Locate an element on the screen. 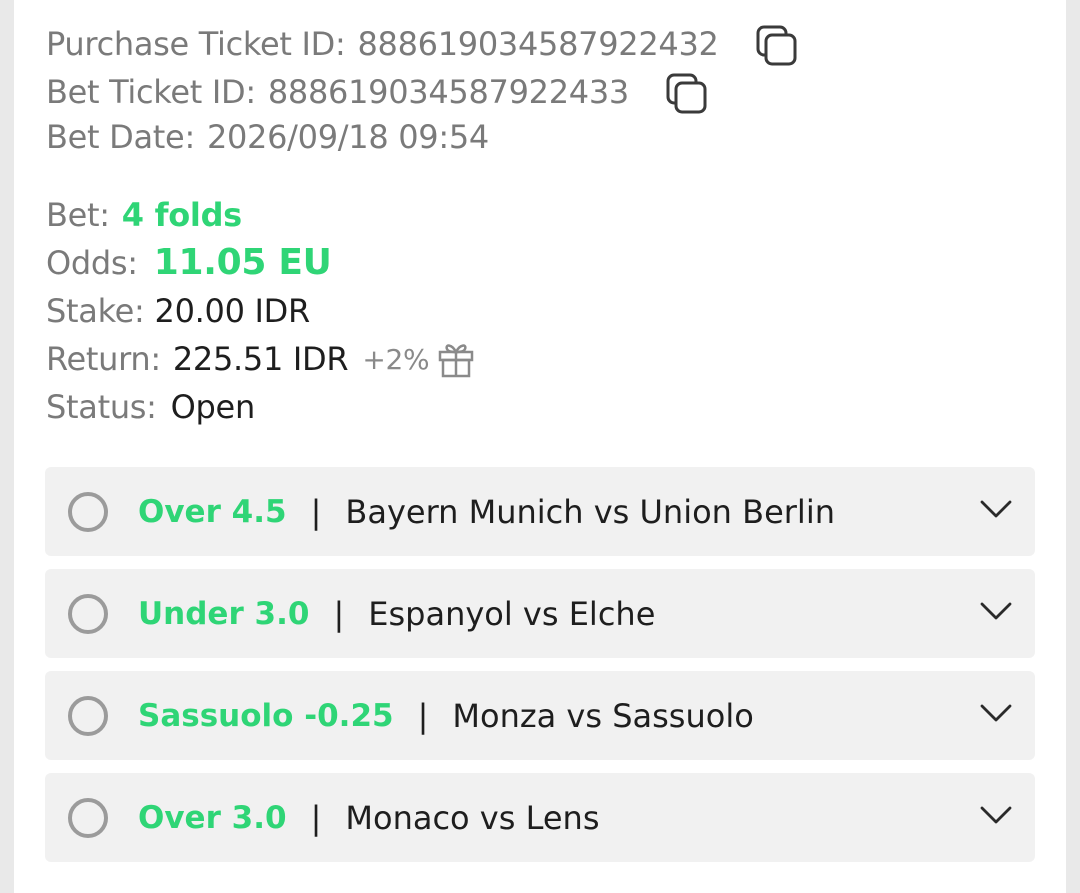 Image resolution: width=1080 pixels, height=893 pixels. bet-type-label: Bet: is located at coordinates (78, 215).